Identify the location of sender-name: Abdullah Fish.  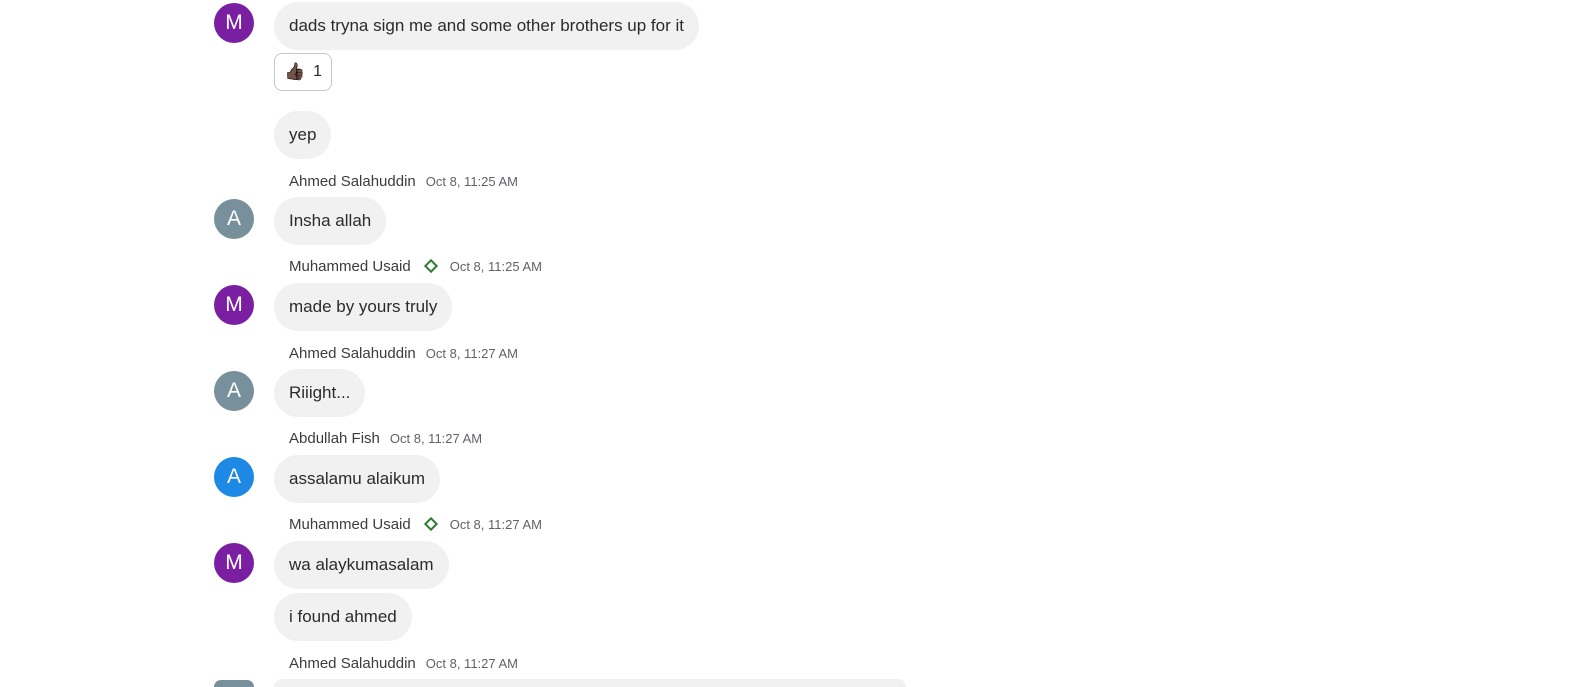
(334, 438).